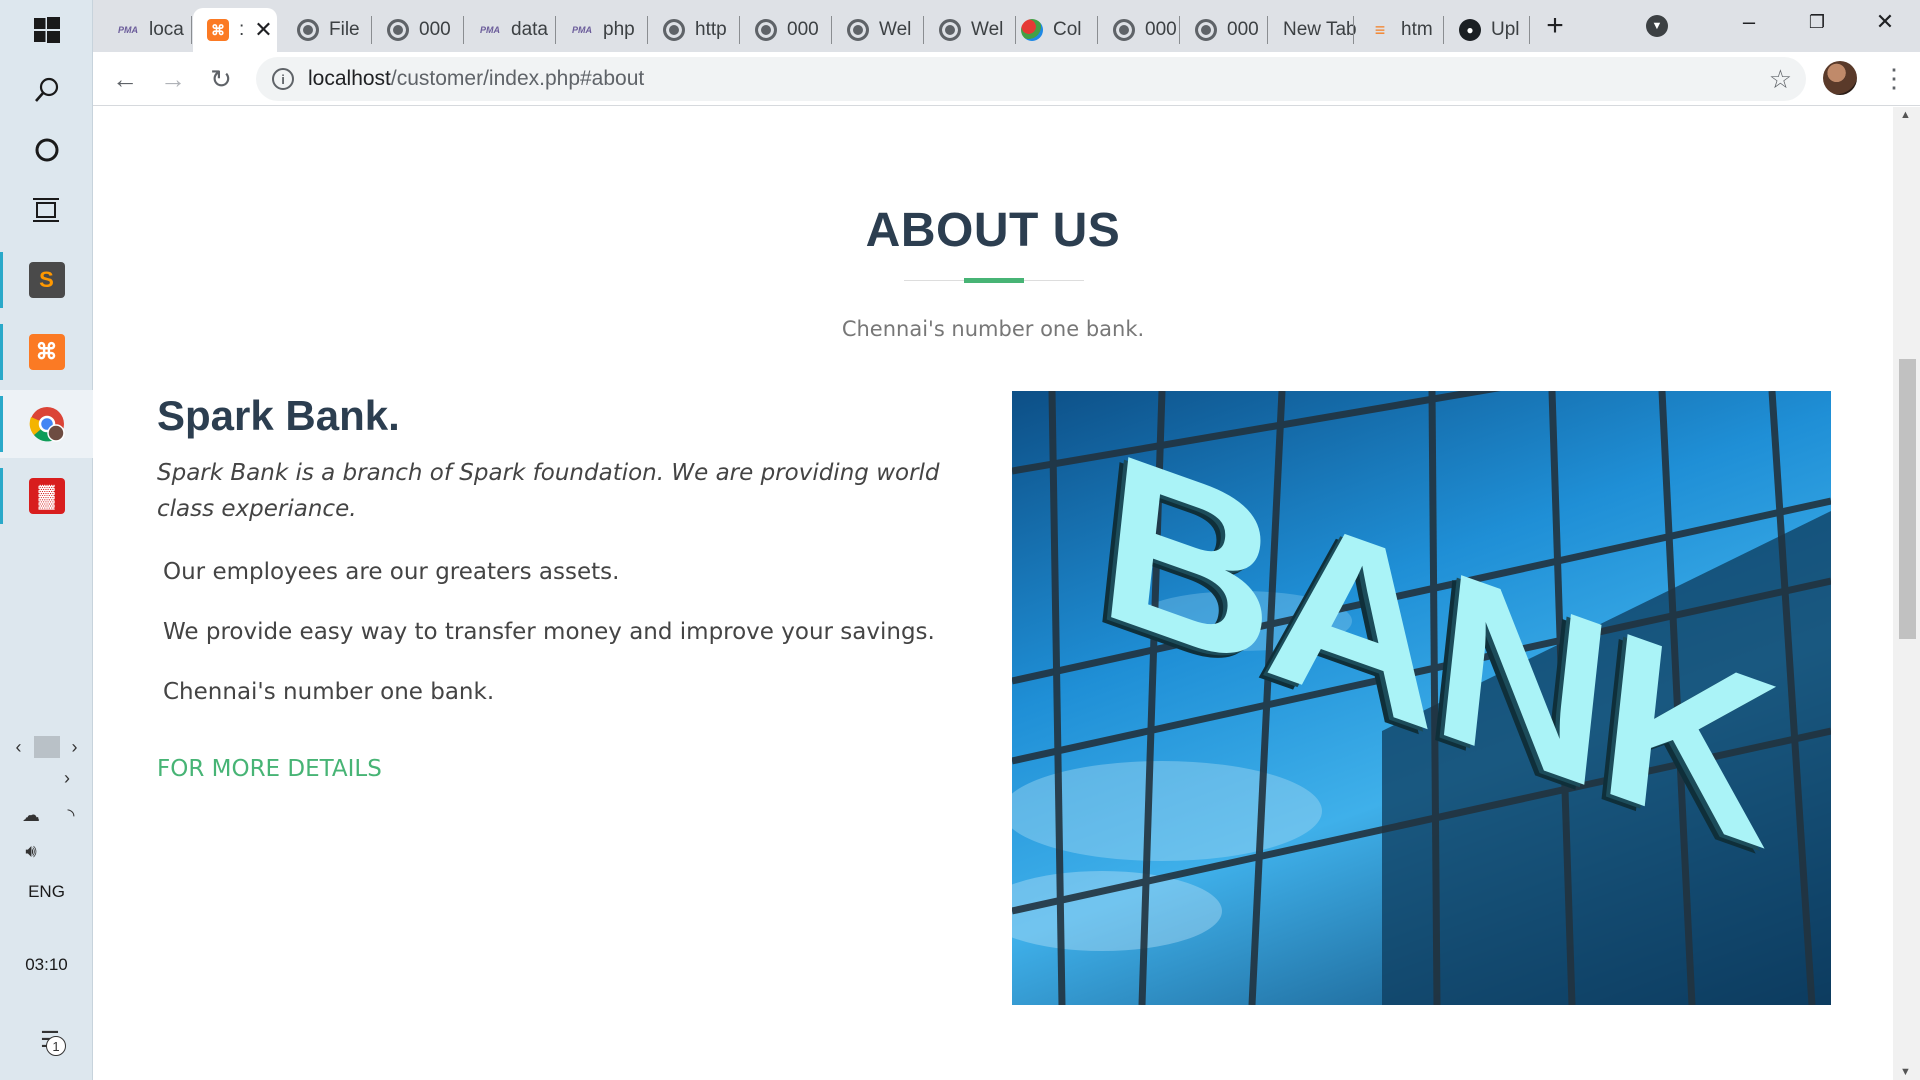 This screenshot has height=1080, width=1920. Describe the element at coordinates (1032, 30) in the screenshot. I see `colorful-site-icon` at that location.